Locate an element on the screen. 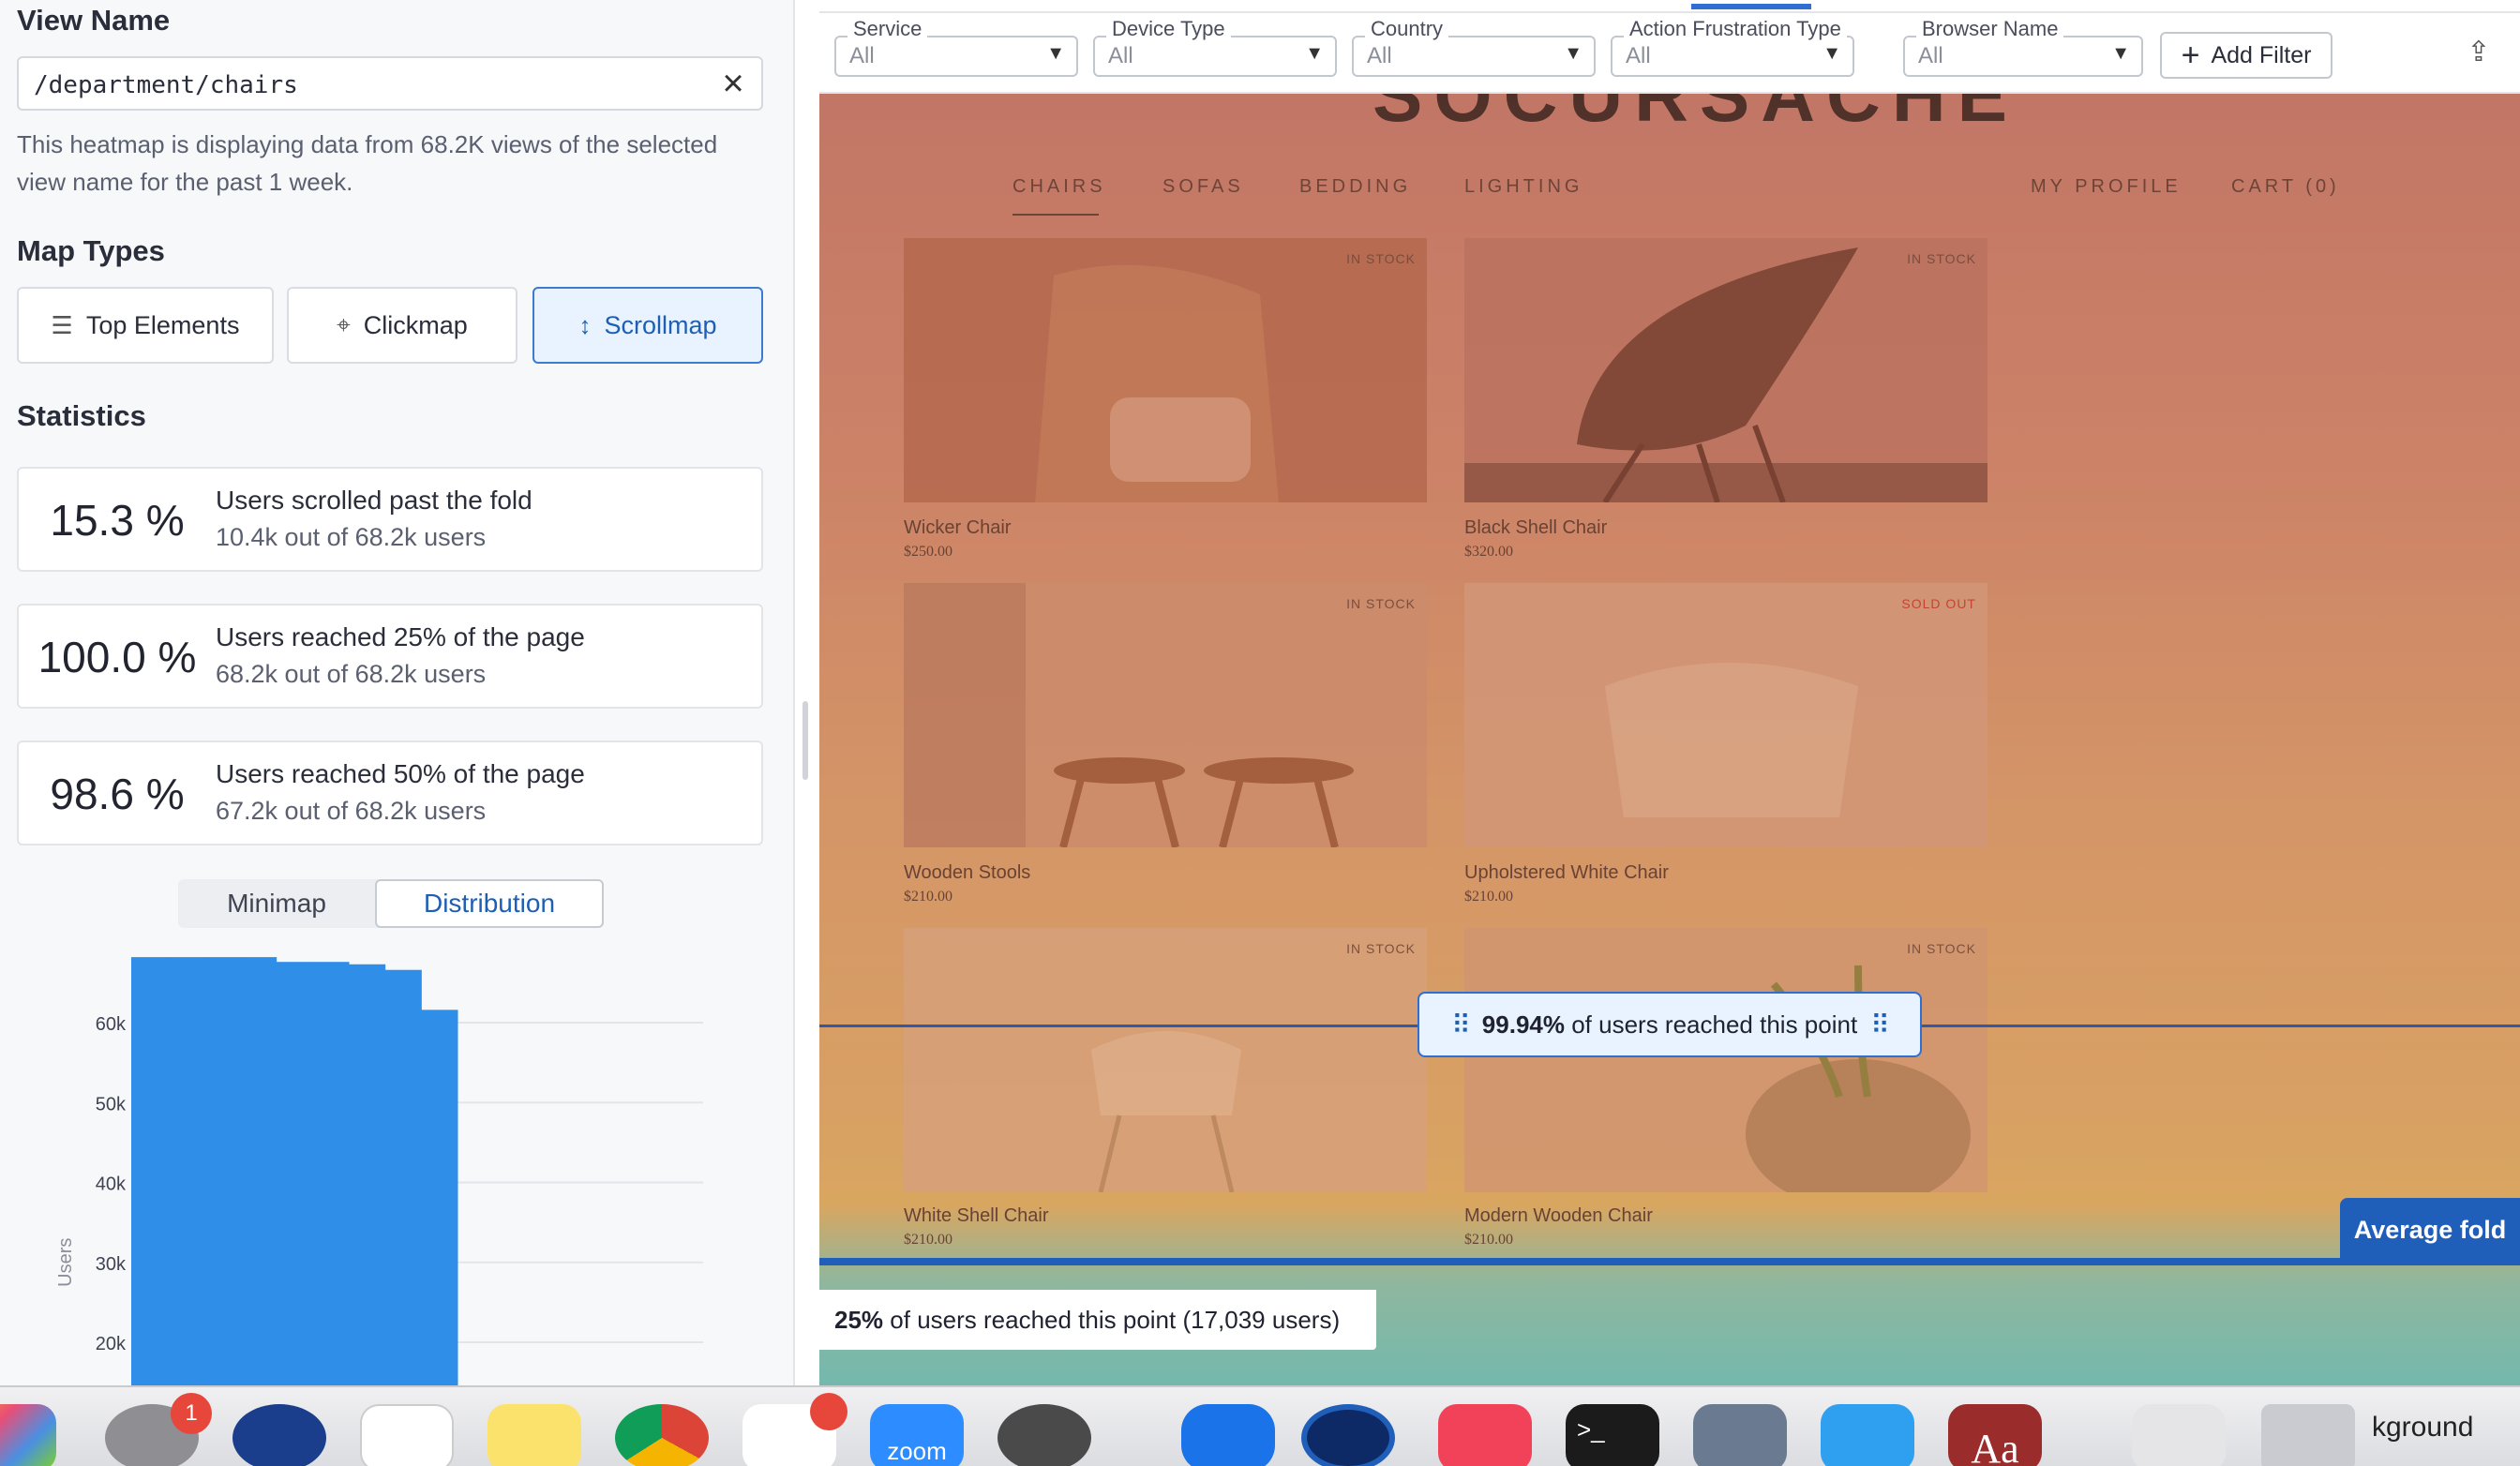  notification-badge: 1 is located at coordinates (191, 1413).